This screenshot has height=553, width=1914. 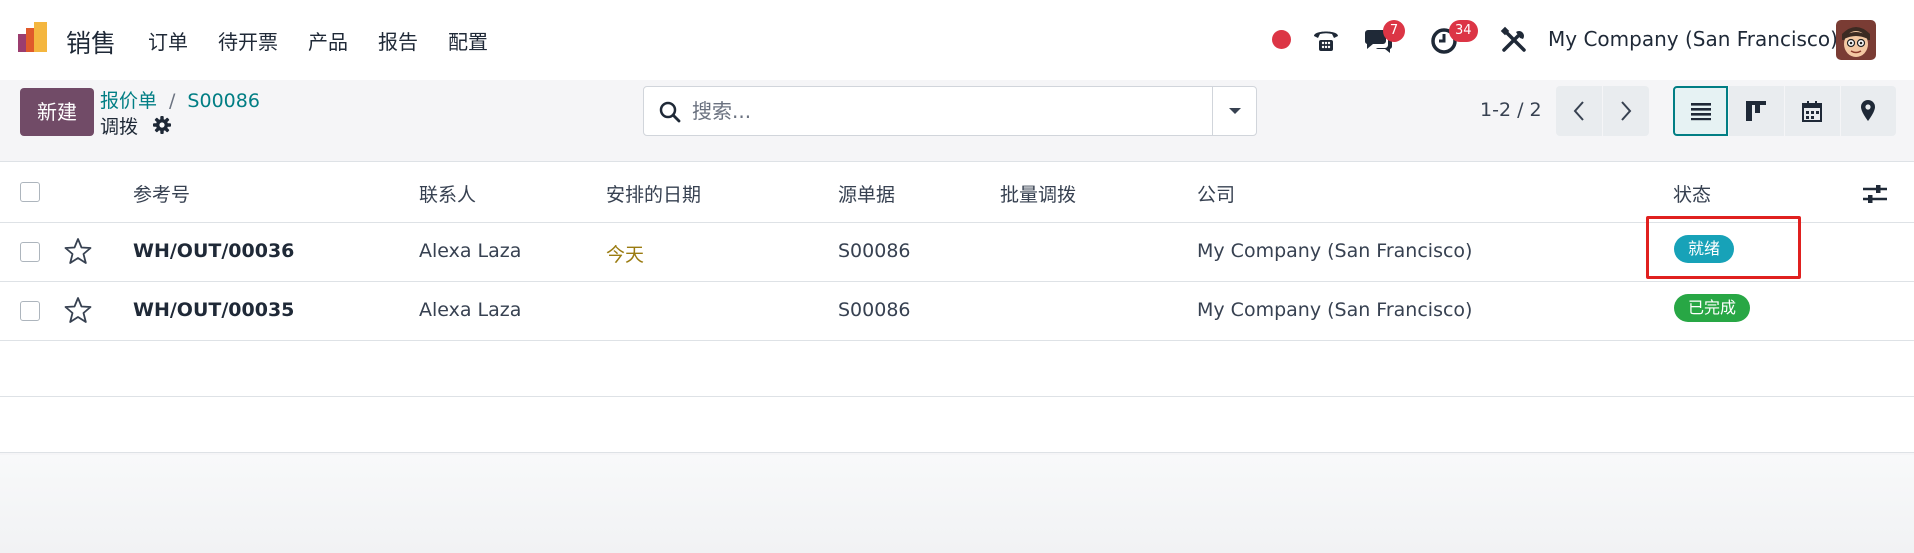 What do you see at coordinates (1038, 193) in the screenshot?
I see `column-header-batch-transfer: 批量调拨` at bounding box center [1038, 193].